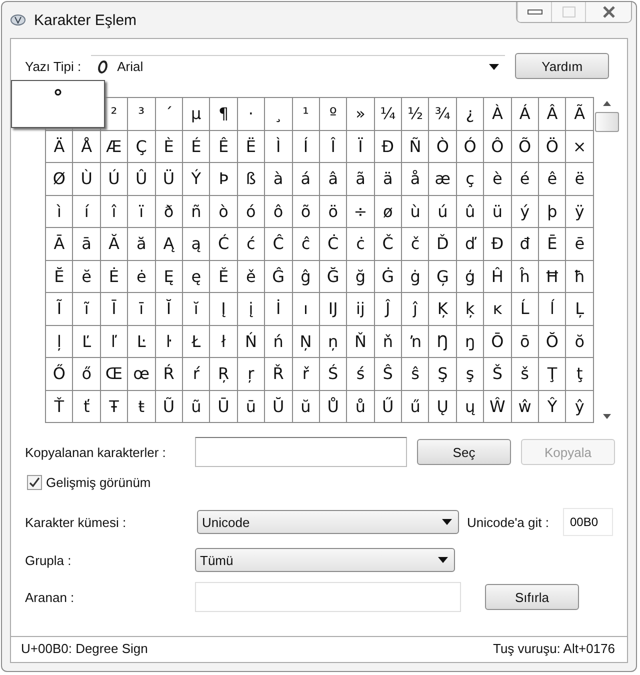  Describe the element at coordinates (526, 114) in the screenshot. I see `character-cell: Á` at that location.